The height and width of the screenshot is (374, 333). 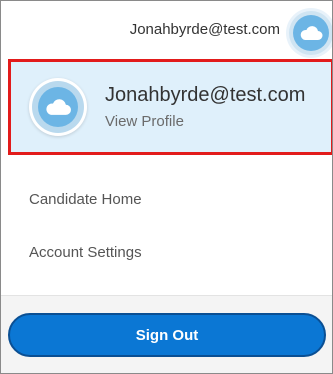 What do you see at coordinates (166, 199) in the screenshot?
I see `menu-item-candidate-home: Candidate Home` at bounding box center [166, 199].